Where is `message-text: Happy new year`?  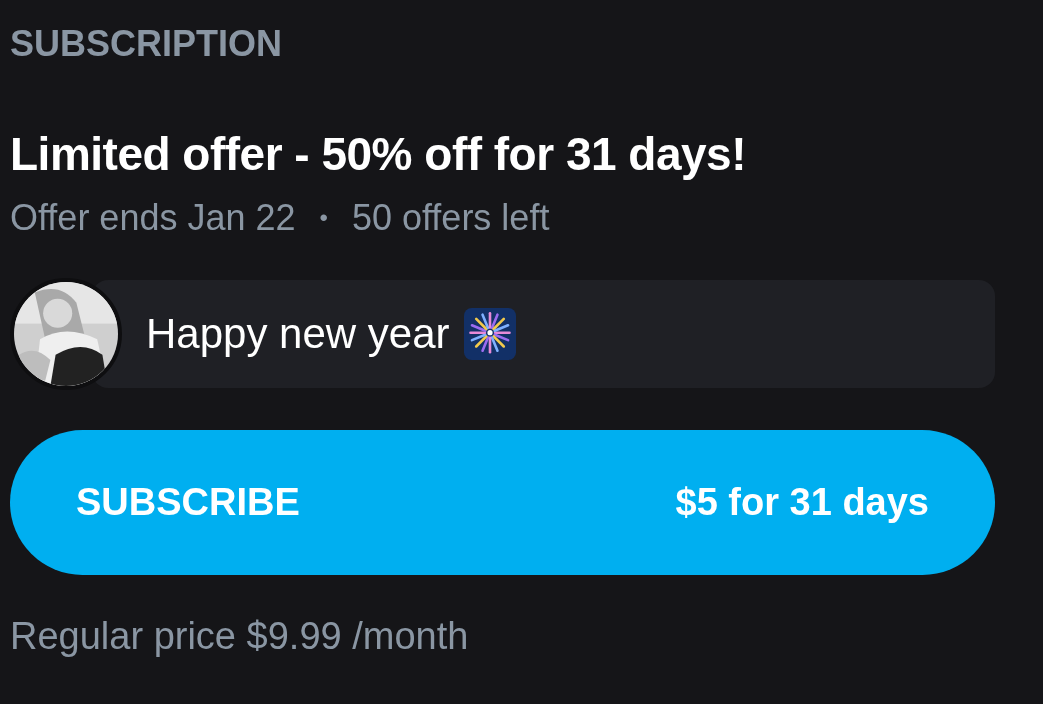 message-text: Happy new year is located at coordinates (298, 334).